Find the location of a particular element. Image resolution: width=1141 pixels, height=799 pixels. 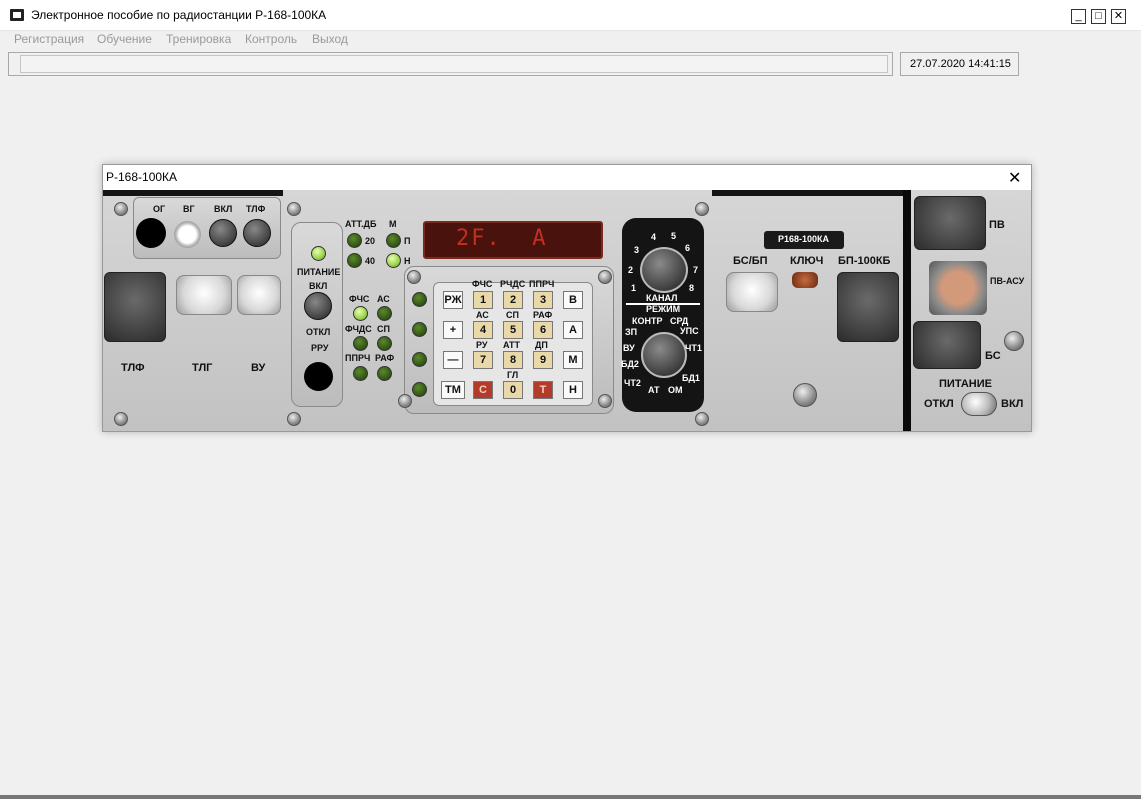

key-s: С is located at coordinates (483, 390).